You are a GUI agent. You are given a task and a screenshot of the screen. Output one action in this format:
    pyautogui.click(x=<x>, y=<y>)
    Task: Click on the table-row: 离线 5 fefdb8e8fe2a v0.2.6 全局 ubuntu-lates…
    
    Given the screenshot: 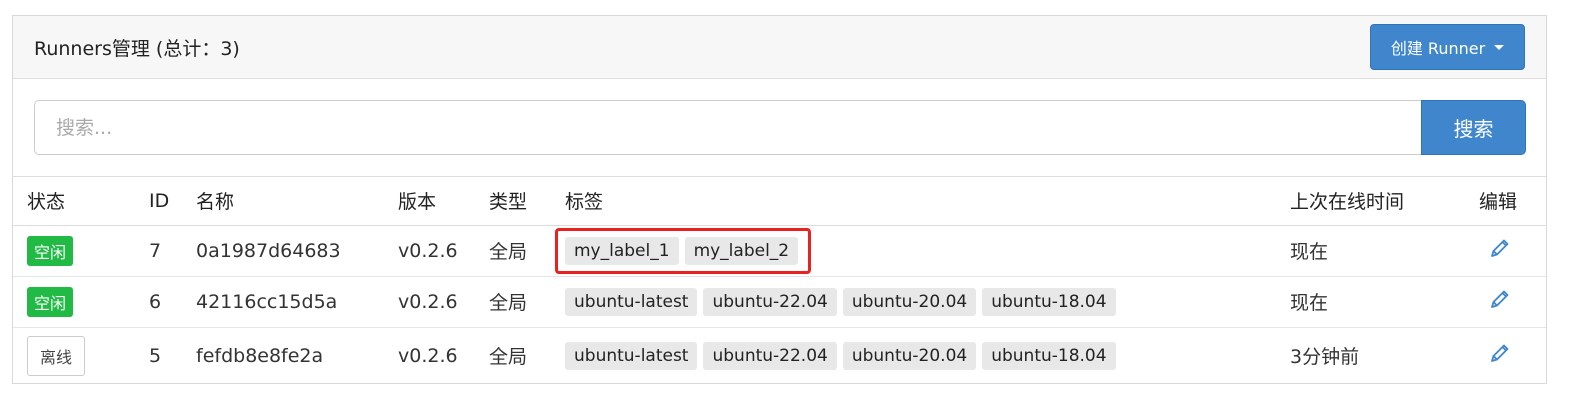 What is the action you would take?
    pyautogui.click(x=779, y=355)
    